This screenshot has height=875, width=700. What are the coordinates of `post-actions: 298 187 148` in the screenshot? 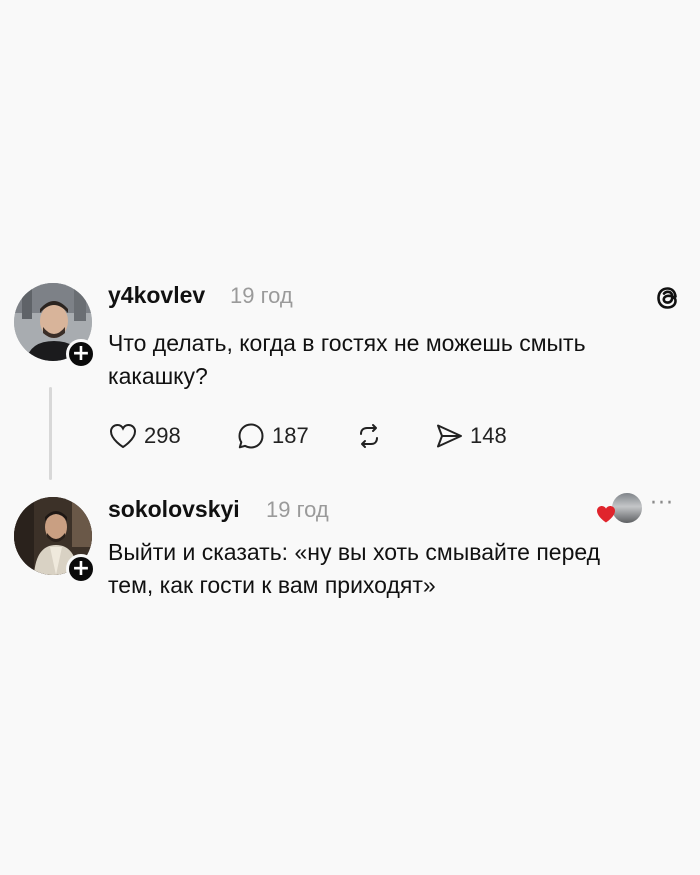 It's located at (318, 436).